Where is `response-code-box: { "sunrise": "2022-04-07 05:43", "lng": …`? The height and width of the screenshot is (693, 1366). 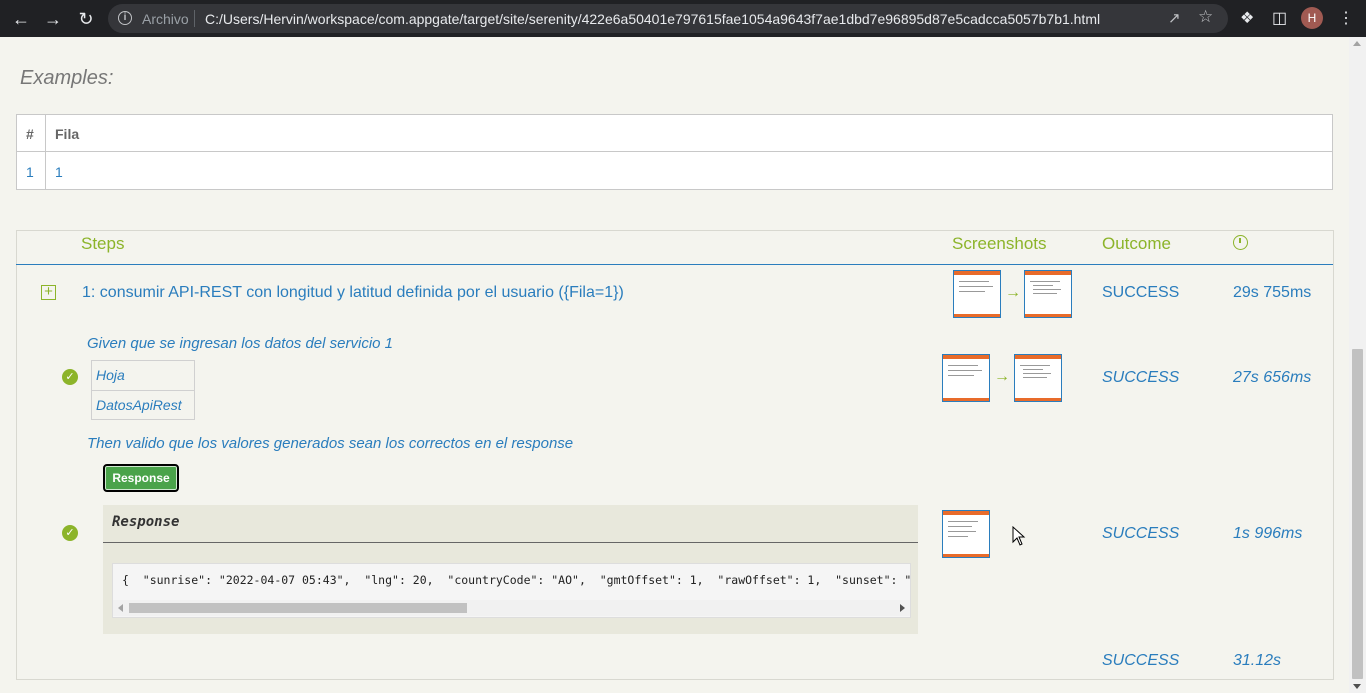
response-code-box: { "sunrise": "2022-04-07 05:43", "lng": … is located at coordinates (511, 590).